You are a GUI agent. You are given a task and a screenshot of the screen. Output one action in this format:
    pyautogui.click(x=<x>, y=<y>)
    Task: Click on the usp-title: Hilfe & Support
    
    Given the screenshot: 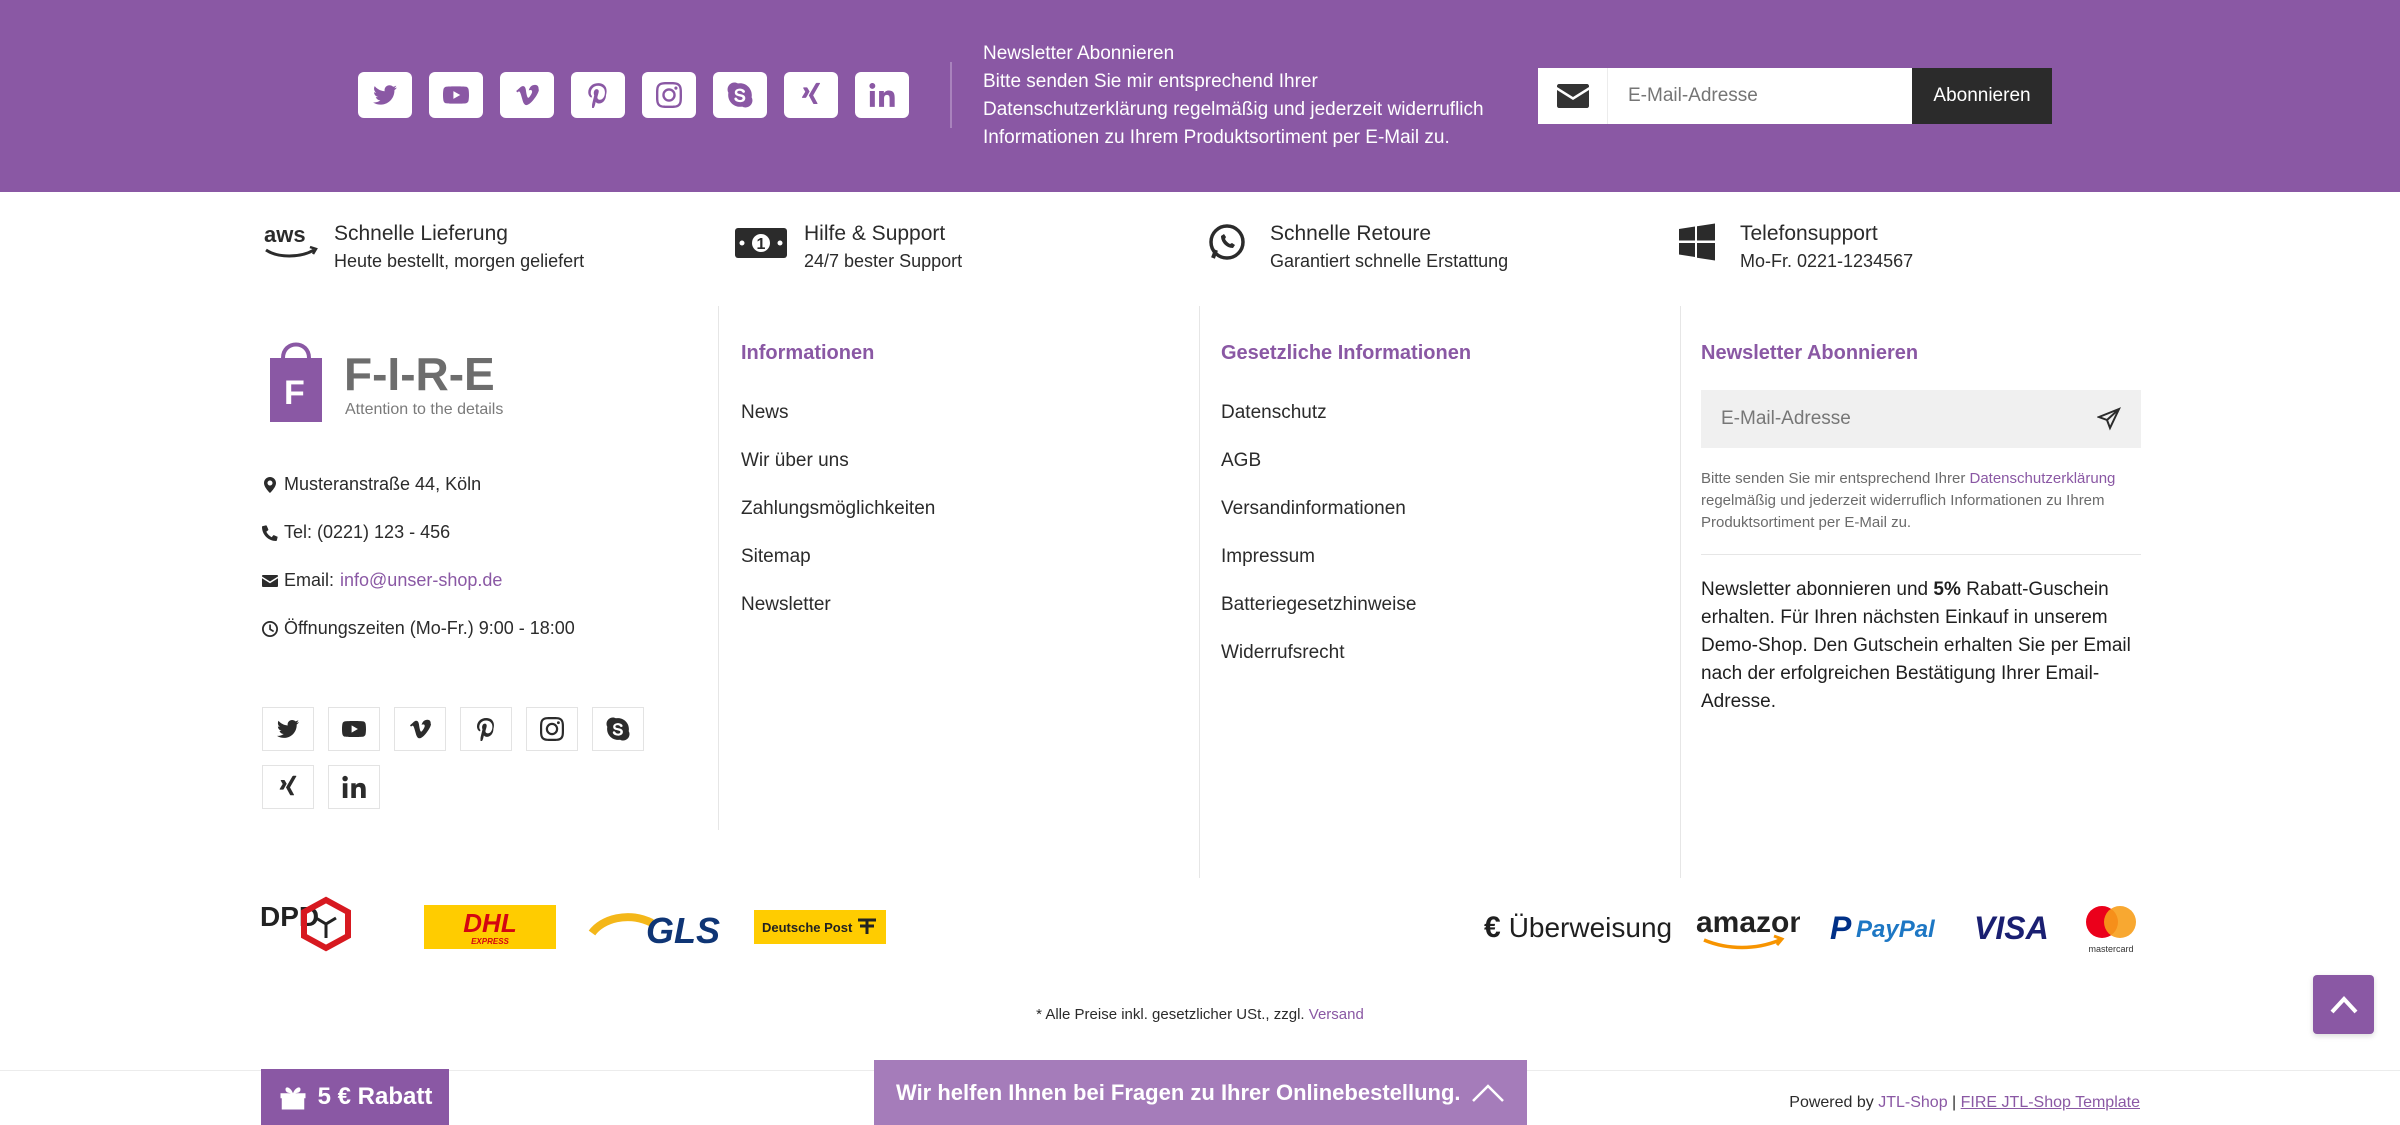 What is the action you would take?
    pyautogui.click(x=875, y=233)
    